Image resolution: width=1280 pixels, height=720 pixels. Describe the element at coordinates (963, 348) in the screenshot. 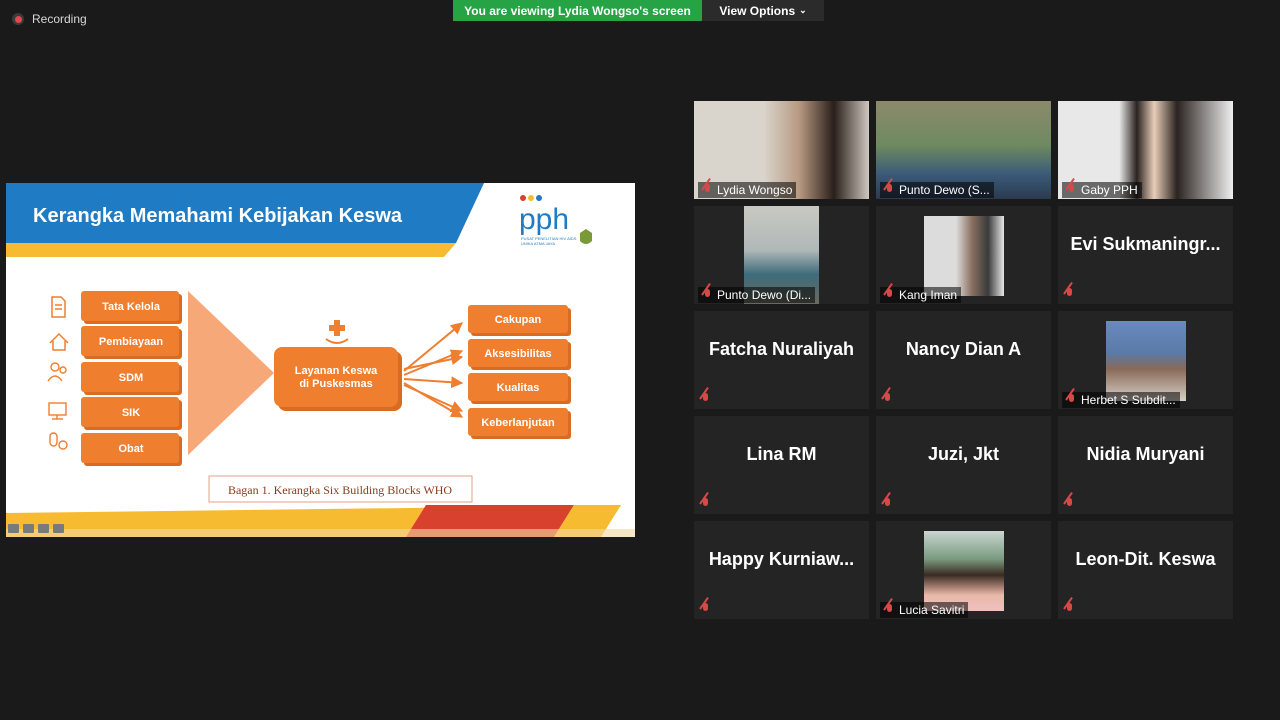

I see `participant-name: Nancy Dian A` at that location.